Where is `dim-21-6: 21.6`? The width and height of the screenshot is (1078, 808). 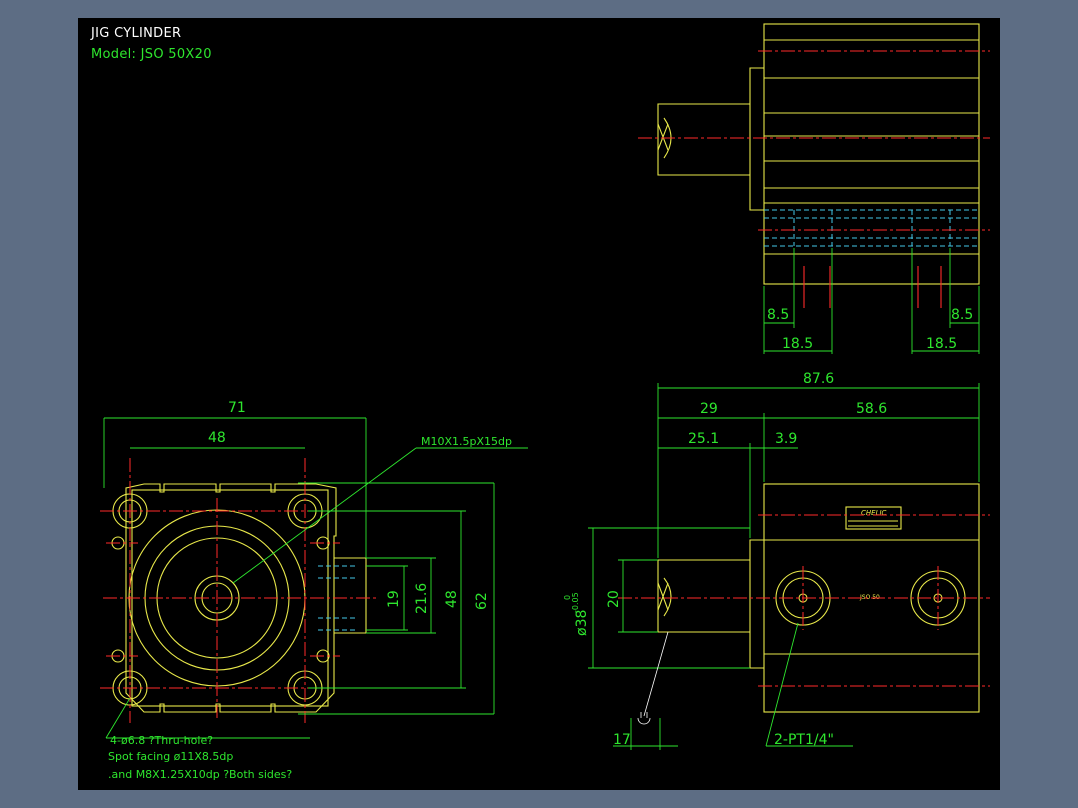 dim-21-6: 21.6 is located at coordinates (422, 598).